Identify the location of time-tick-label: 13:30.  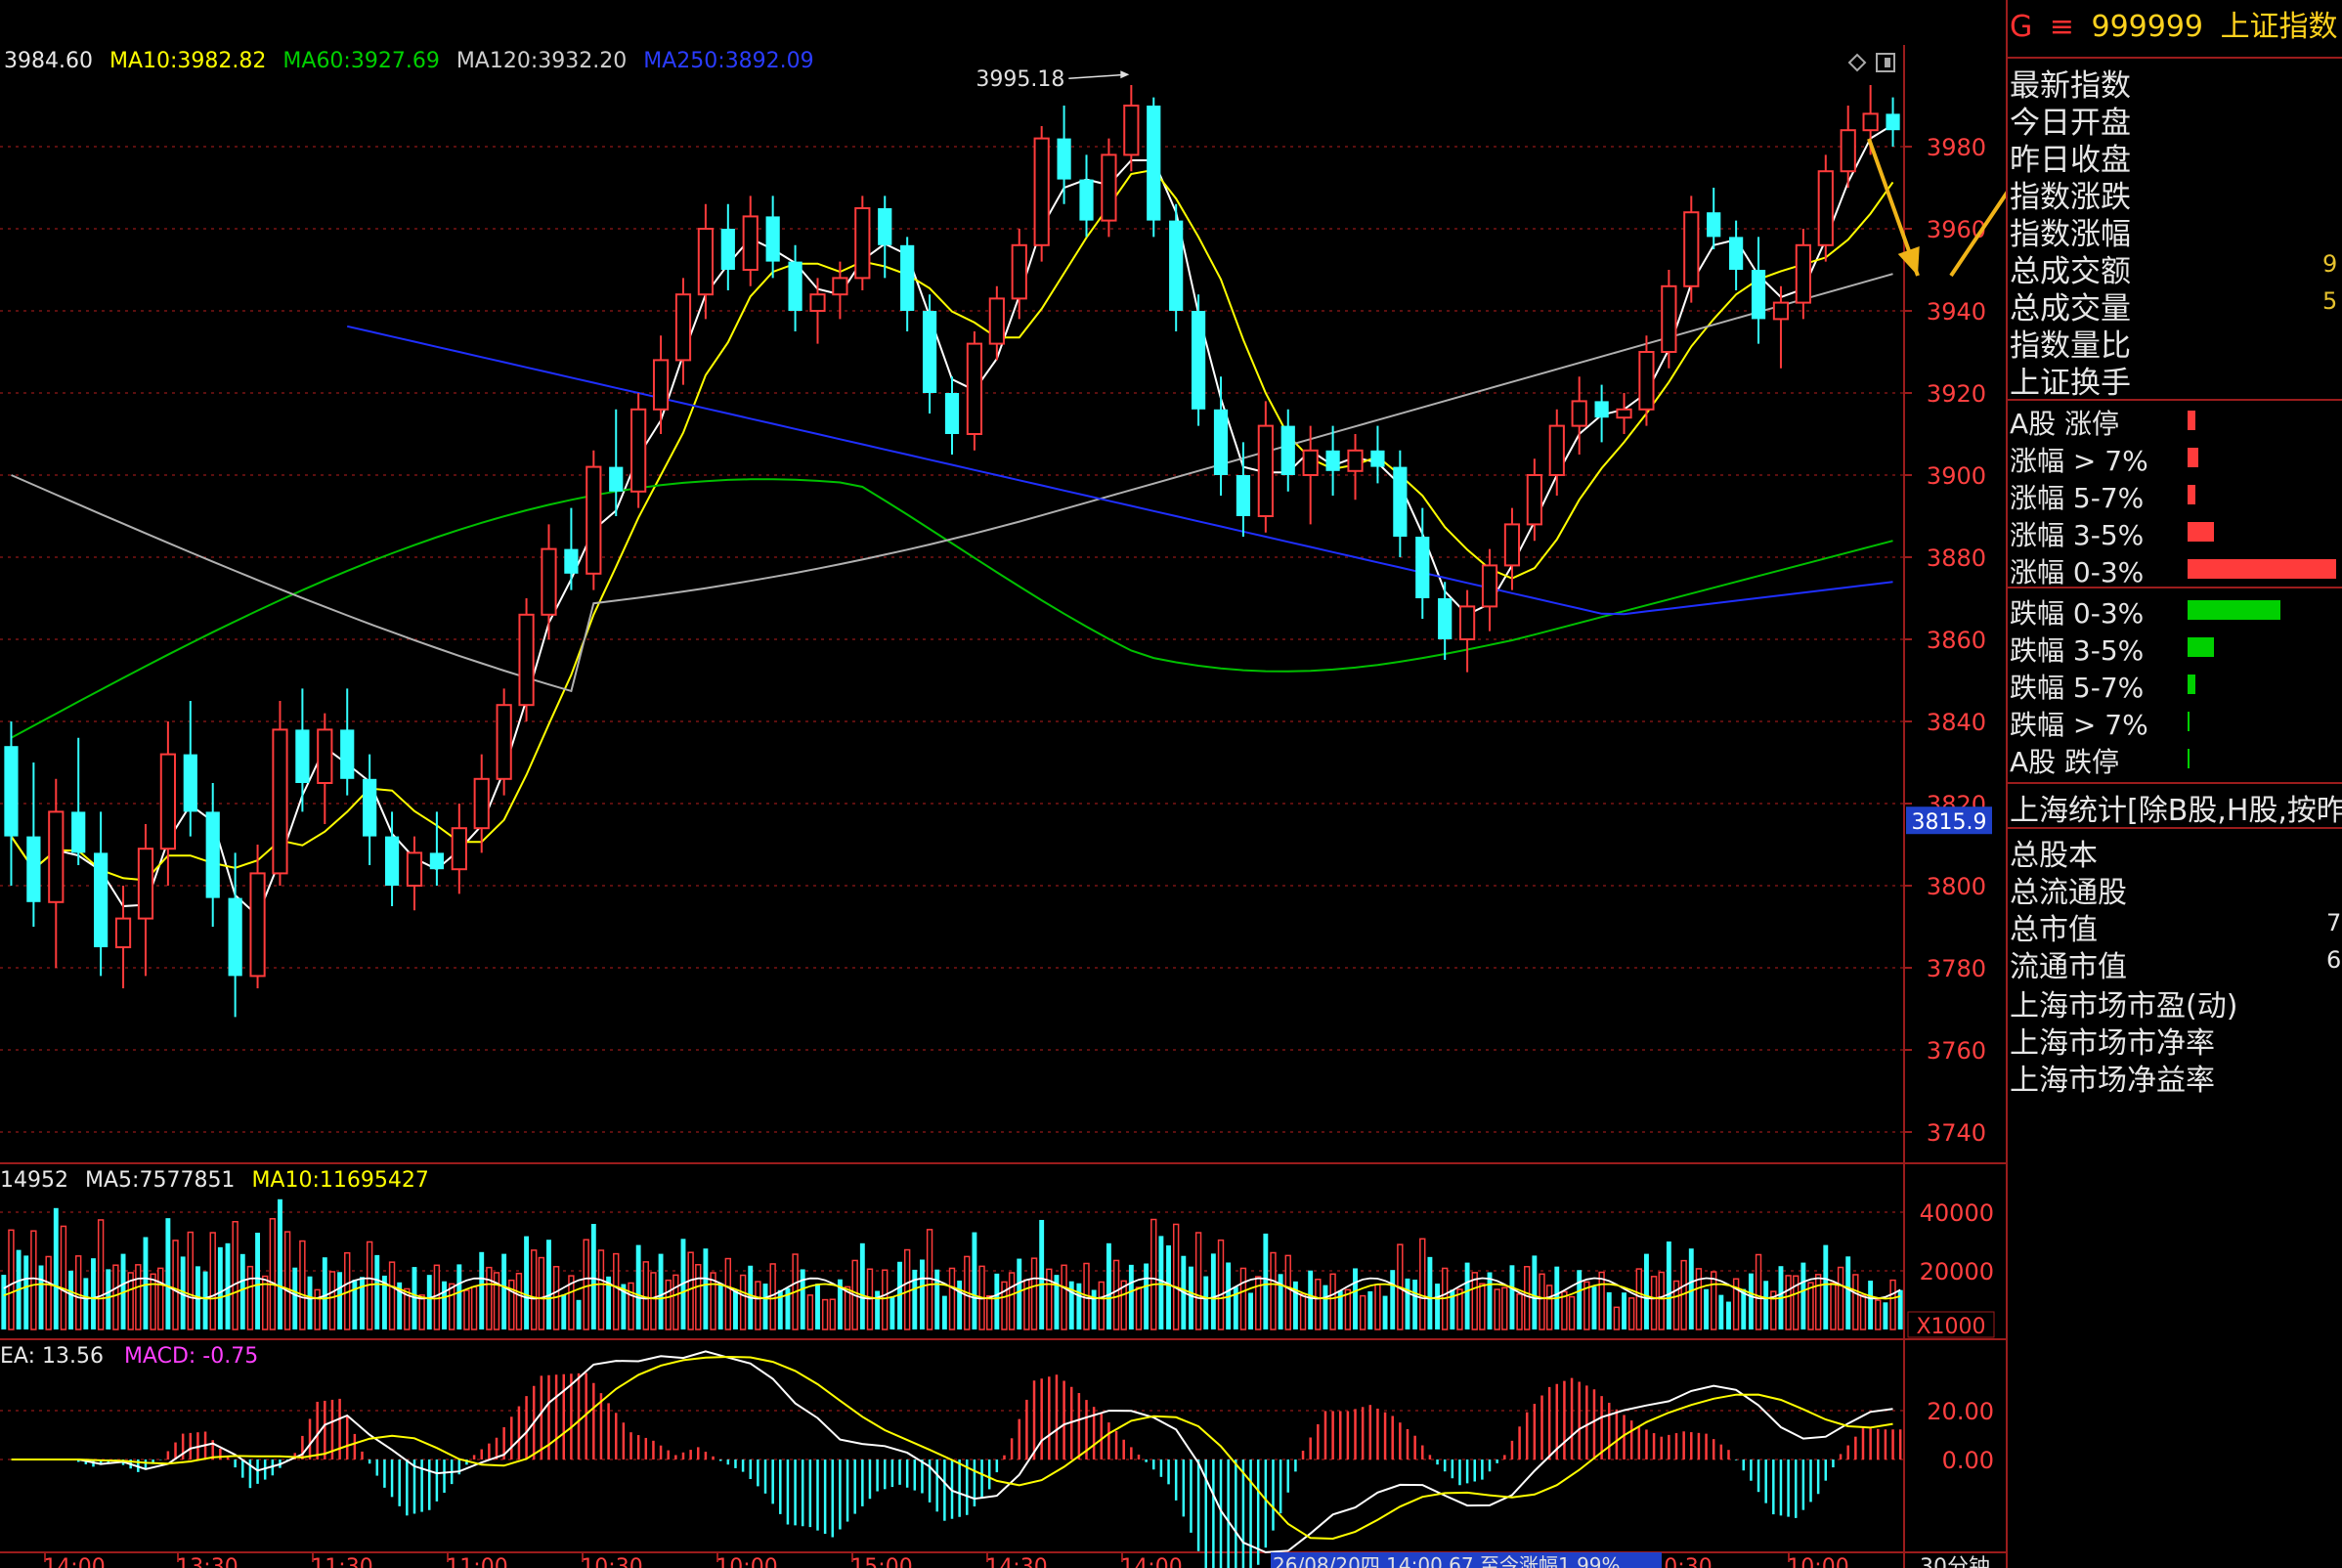
(207, 1561).